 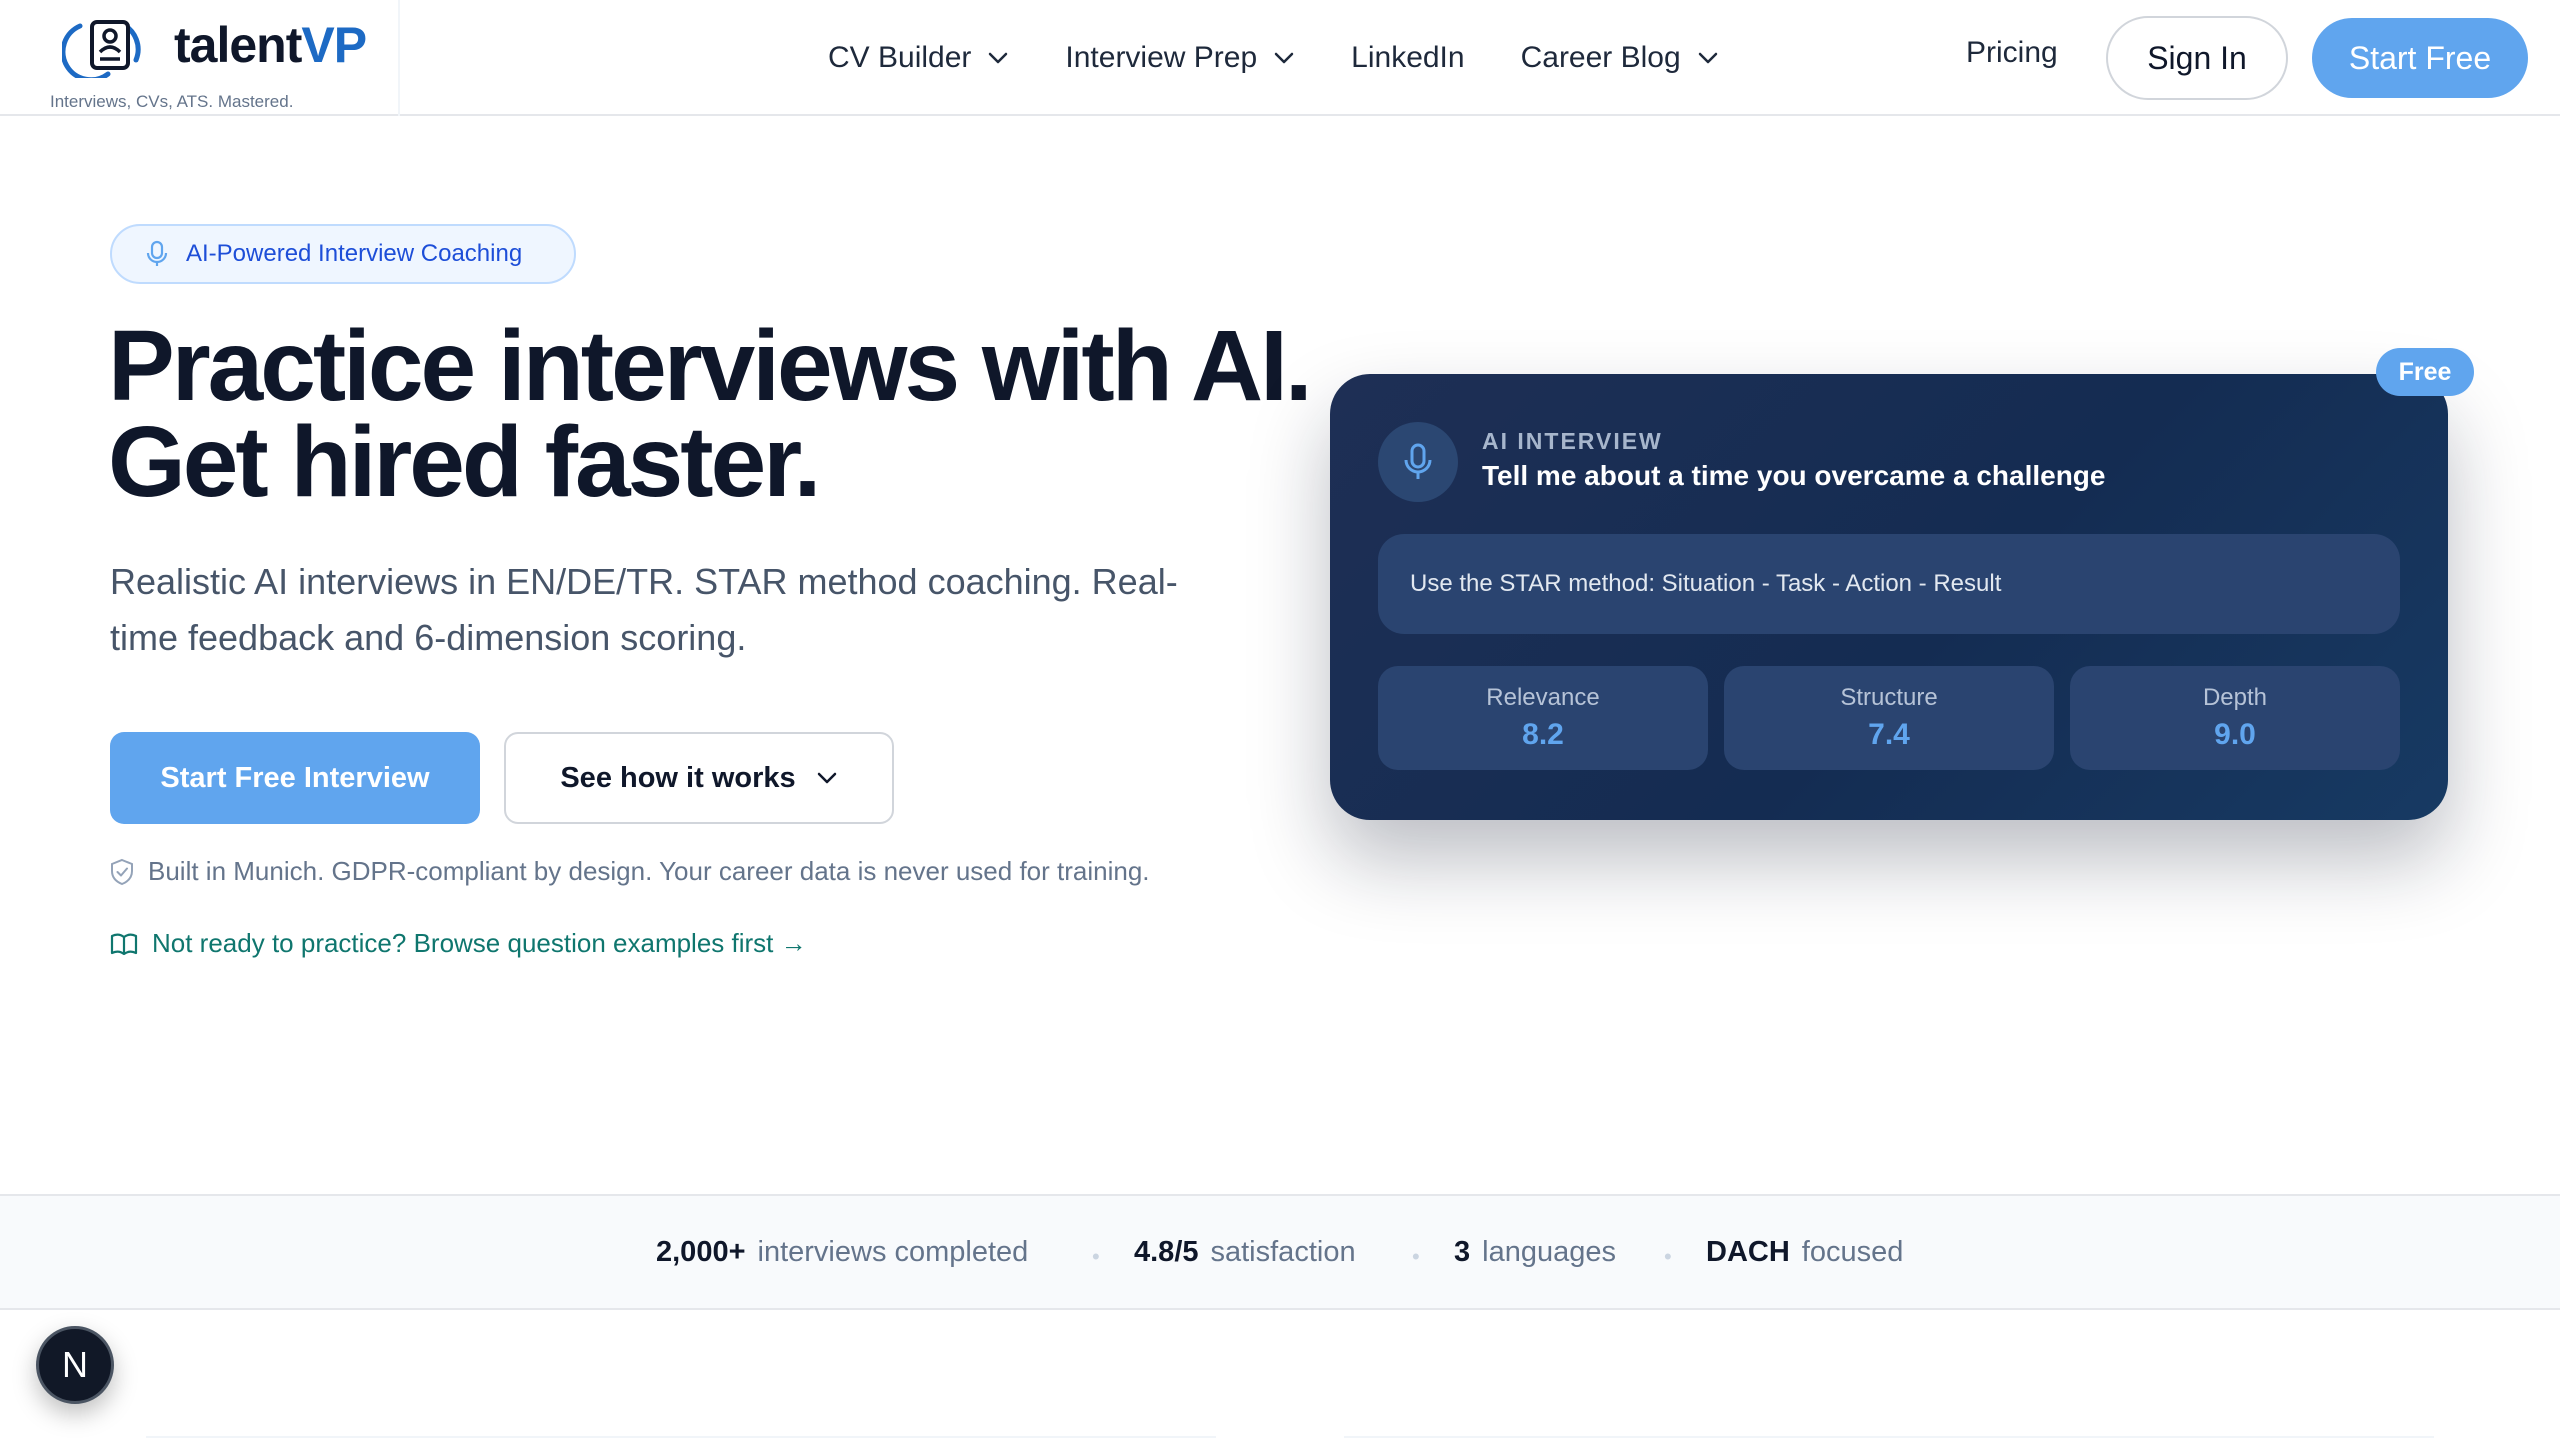 I want to click on logo: talentVP Interviews, CVs, ATS. Mastered., so click(x=214, y=58).